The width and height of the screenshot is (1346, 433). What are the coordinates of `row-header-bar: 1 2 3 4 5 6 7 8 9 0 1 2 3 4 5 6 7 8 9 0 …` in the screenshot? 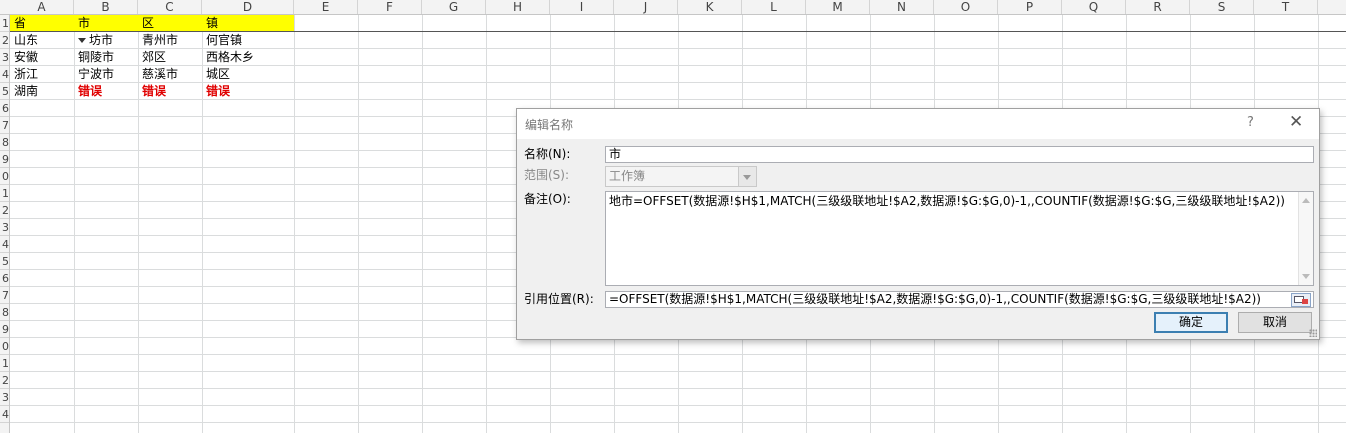 It's located at (5, 224).